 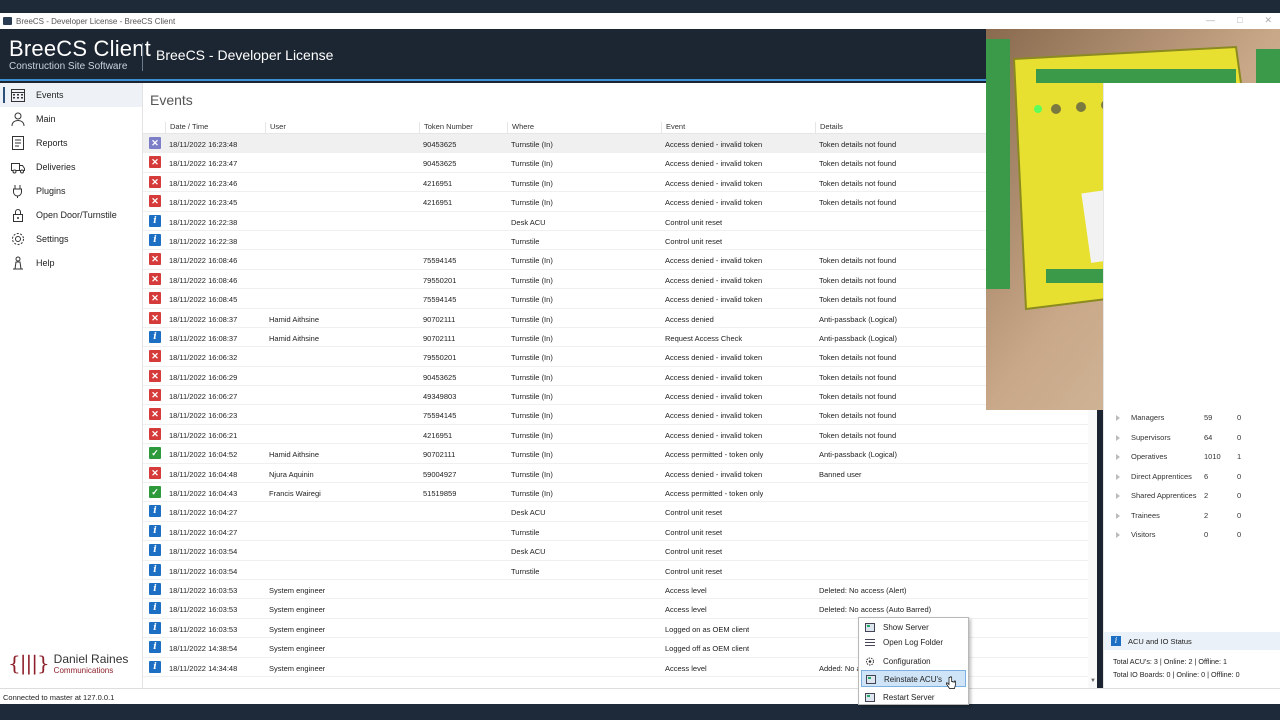 What do you see at coordinates (203, 144) in the screenshot?
I see `cell-datetime: 18/11/2022 16:23:48` at bounding box center [203, 144].